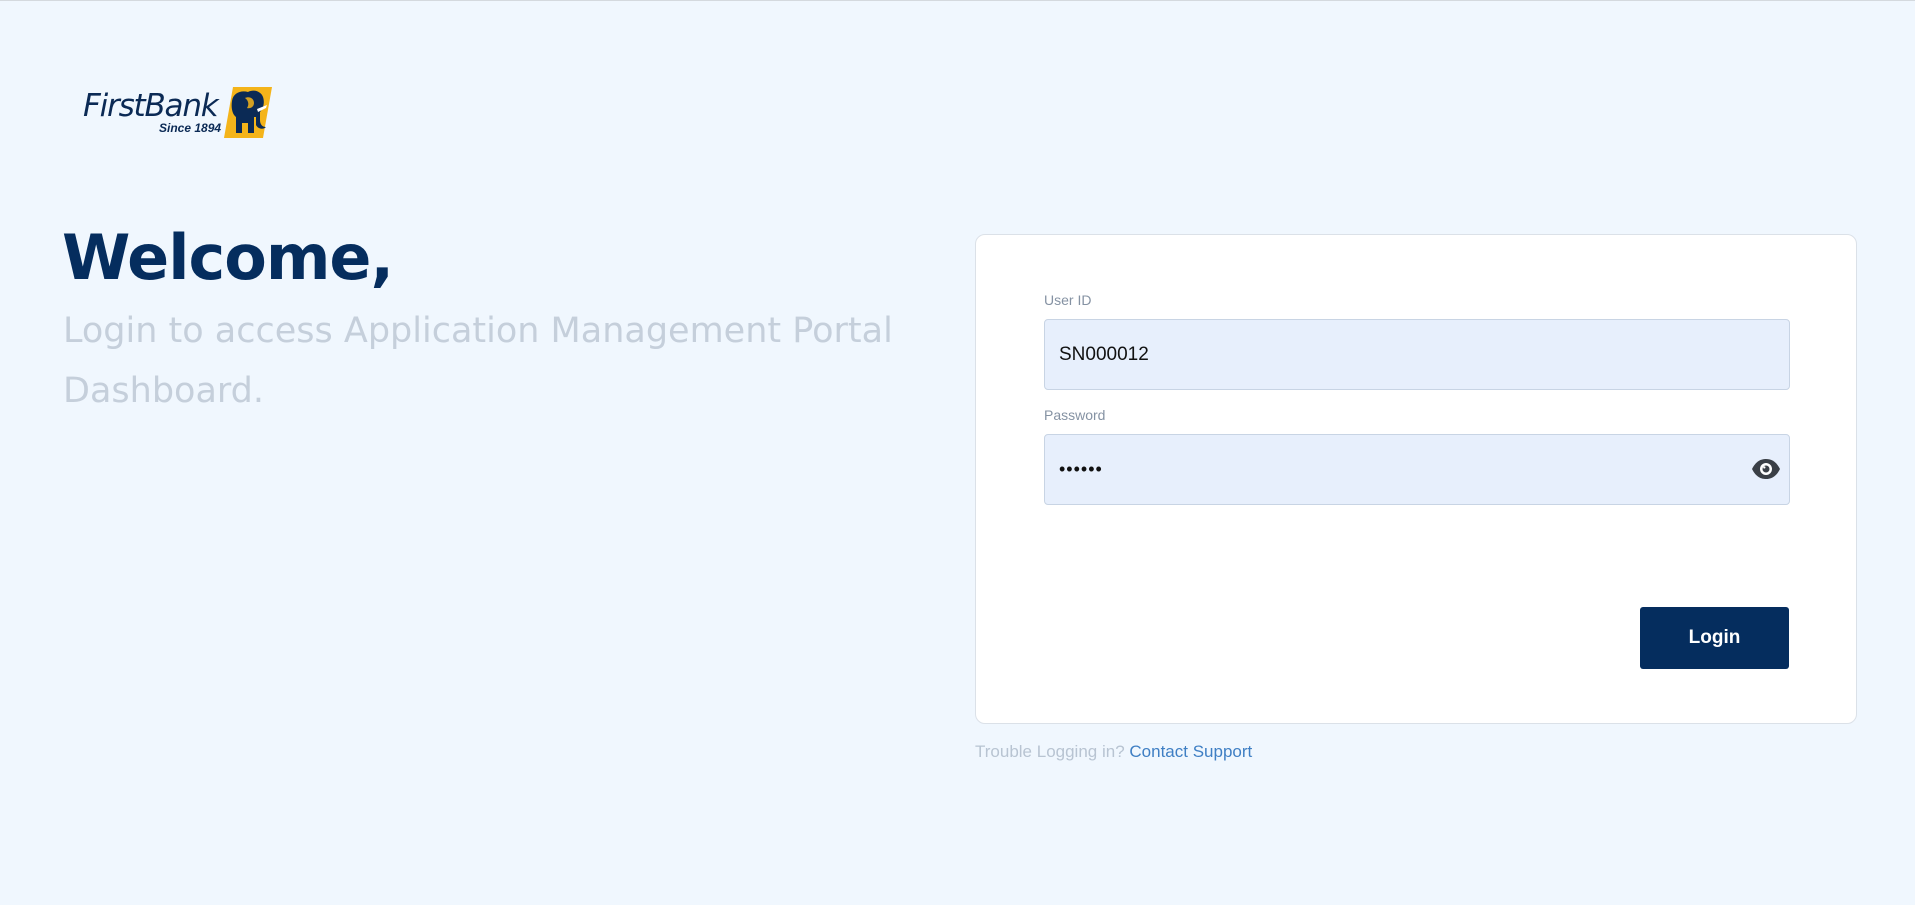  I want to click on contact-support-link: Contact Support, so click(1190, 751).